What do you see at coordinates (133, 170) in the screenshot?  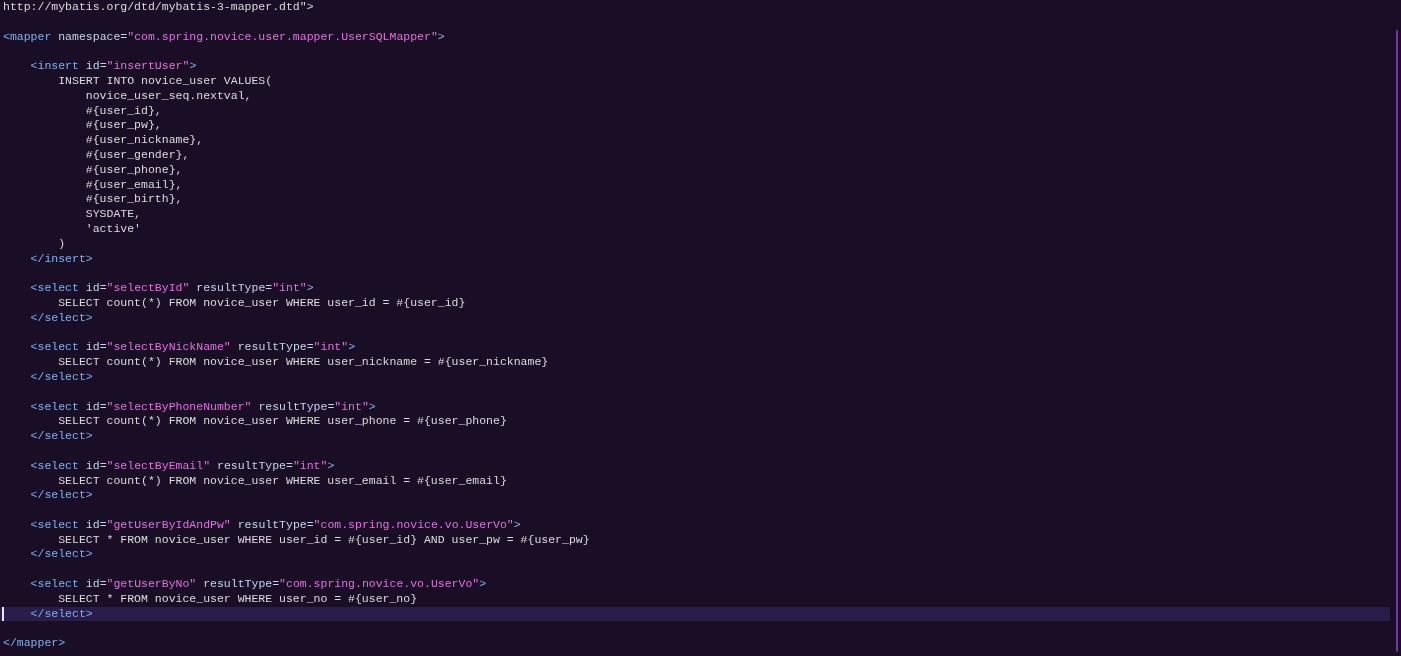 I see `code-line: #{user_phone},` at bounding box center [133, 170].